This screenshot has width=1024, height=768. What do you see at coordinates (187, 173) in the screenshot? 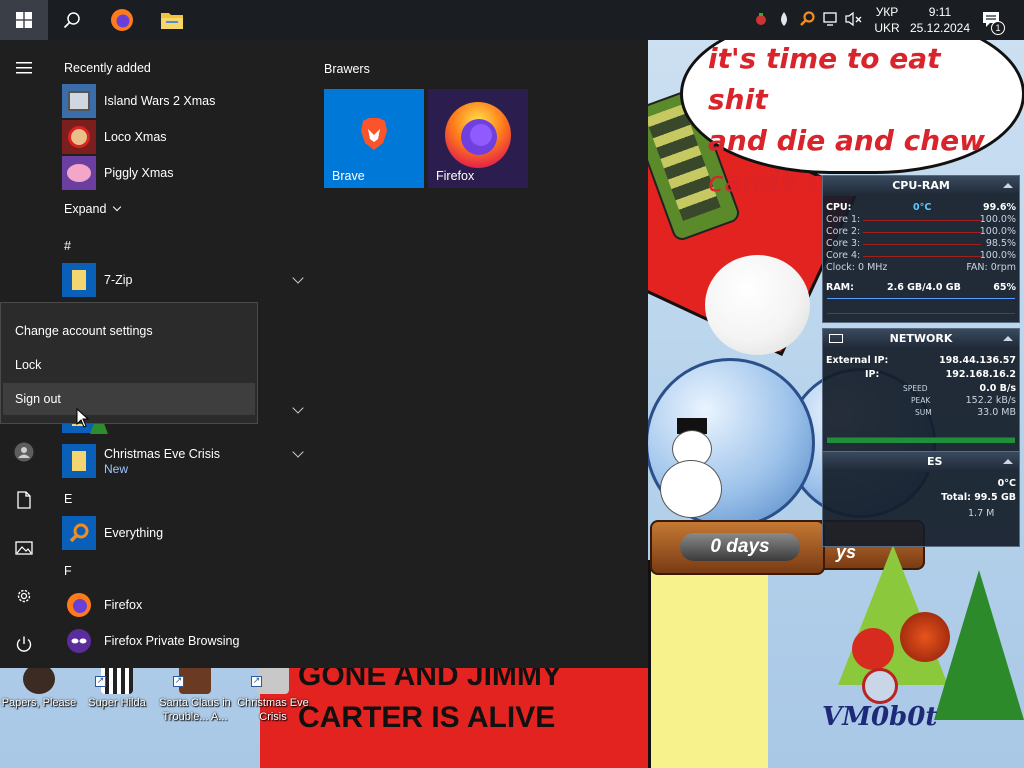
I see `app-item-piggly-xmas: Piggly Xmas` at bounding box center [187, 173].